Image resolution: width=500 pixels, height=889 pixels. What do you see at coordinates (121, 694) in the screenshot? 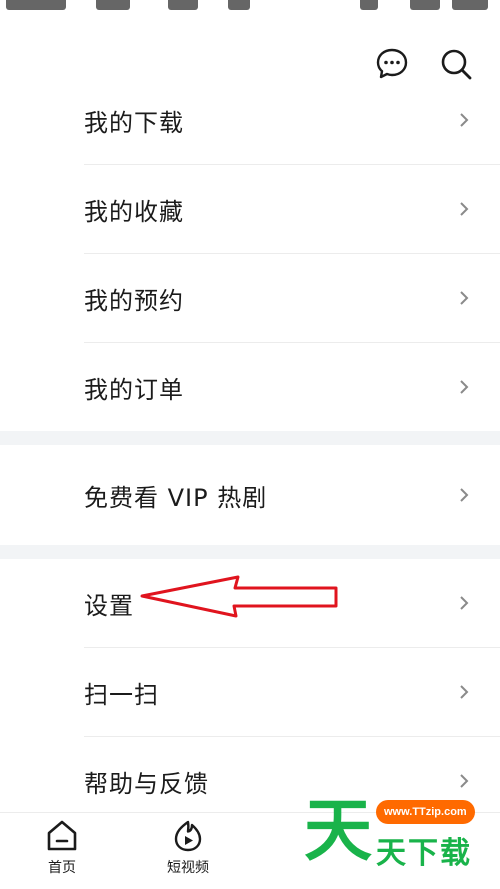
I see `menu-item-label: 扫一扫` at bounding box center [121, 694].